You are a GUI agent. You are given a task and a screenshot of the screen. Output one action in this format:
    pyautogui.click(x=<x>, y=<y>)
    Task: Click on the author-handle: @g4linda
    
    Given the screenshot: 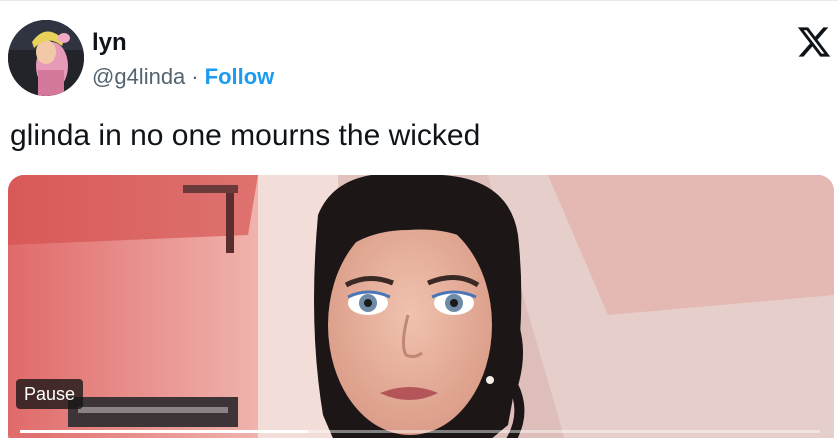 What is the action you would take?
    pyautogui.click(x=138, y=76)
    